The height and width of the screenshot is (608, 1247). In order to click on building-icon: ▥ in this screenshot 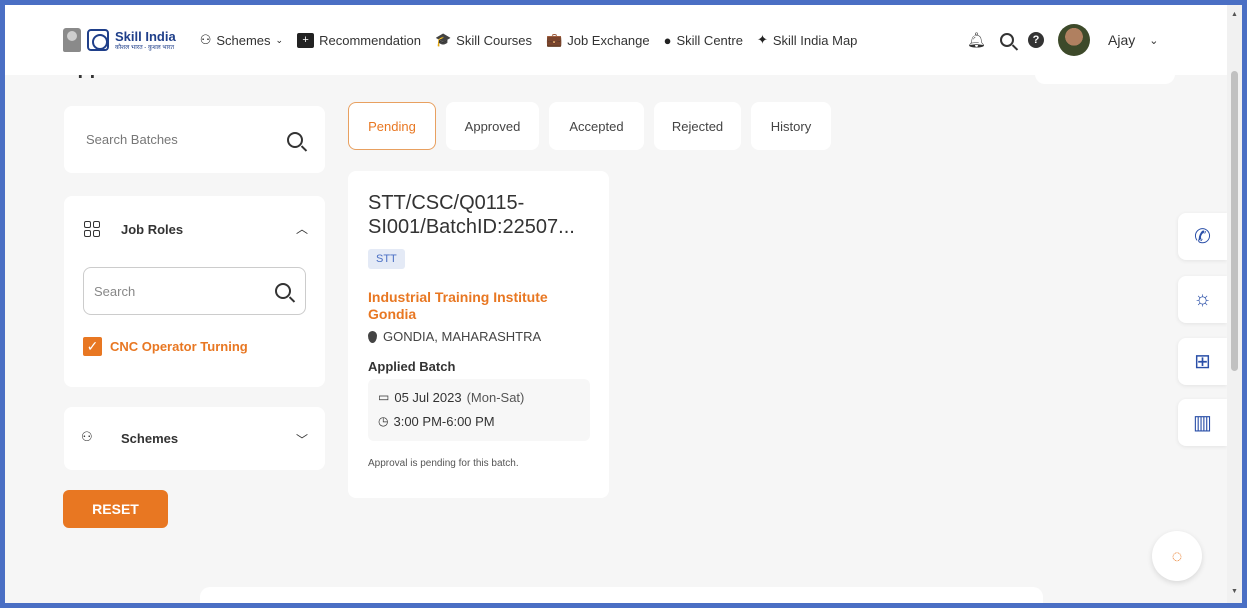, I will do `click(1202, 423)`.